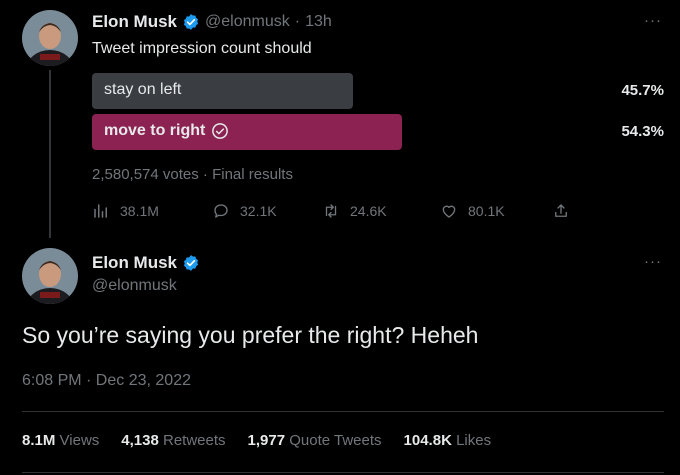 The width and height of the screenshot is (680, 475). I want to click on share-icon, so click(561, 211).